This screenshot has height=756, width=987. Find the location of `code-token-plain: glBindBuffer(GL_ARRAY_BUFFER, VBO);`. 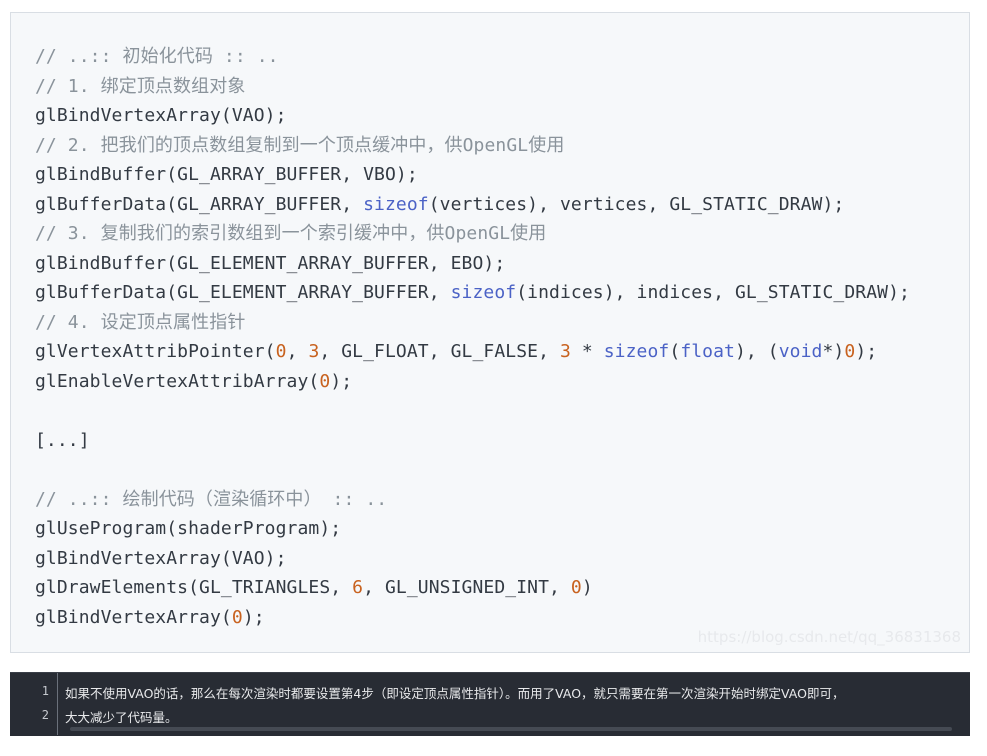

code-token-plain: glBindBuffer(GL_ARRAY_BUFFER, VBO); is located at coordinates (226, 174).